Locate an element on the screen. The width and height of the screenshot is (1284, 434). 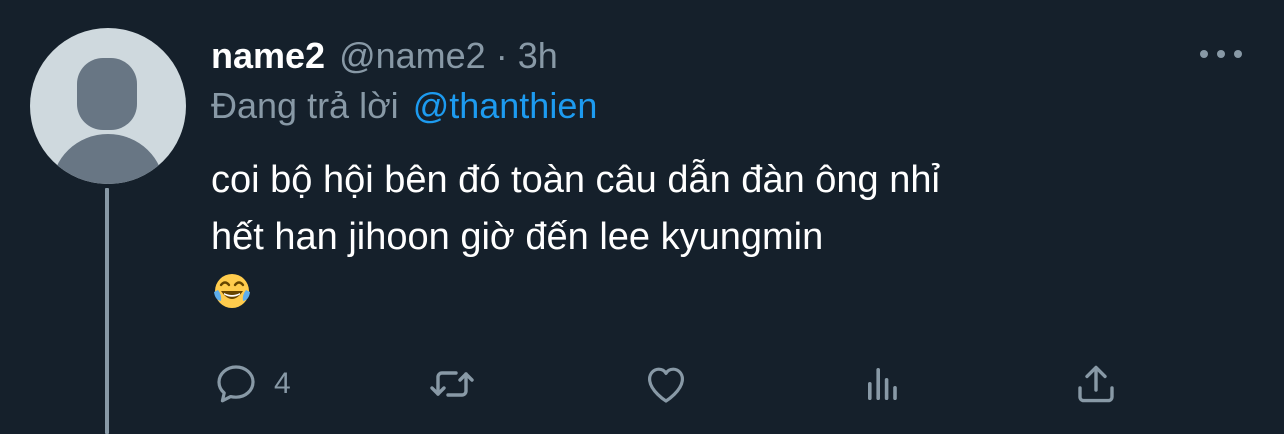
face-with-tears-of-joy-icon is located at coordinates (232, 291).